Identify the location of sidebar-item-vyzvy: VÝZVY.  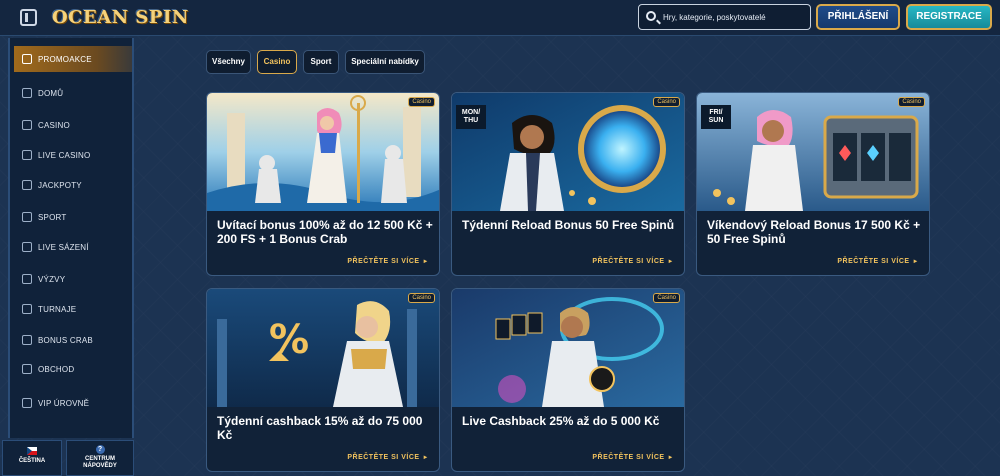
(73, 279).